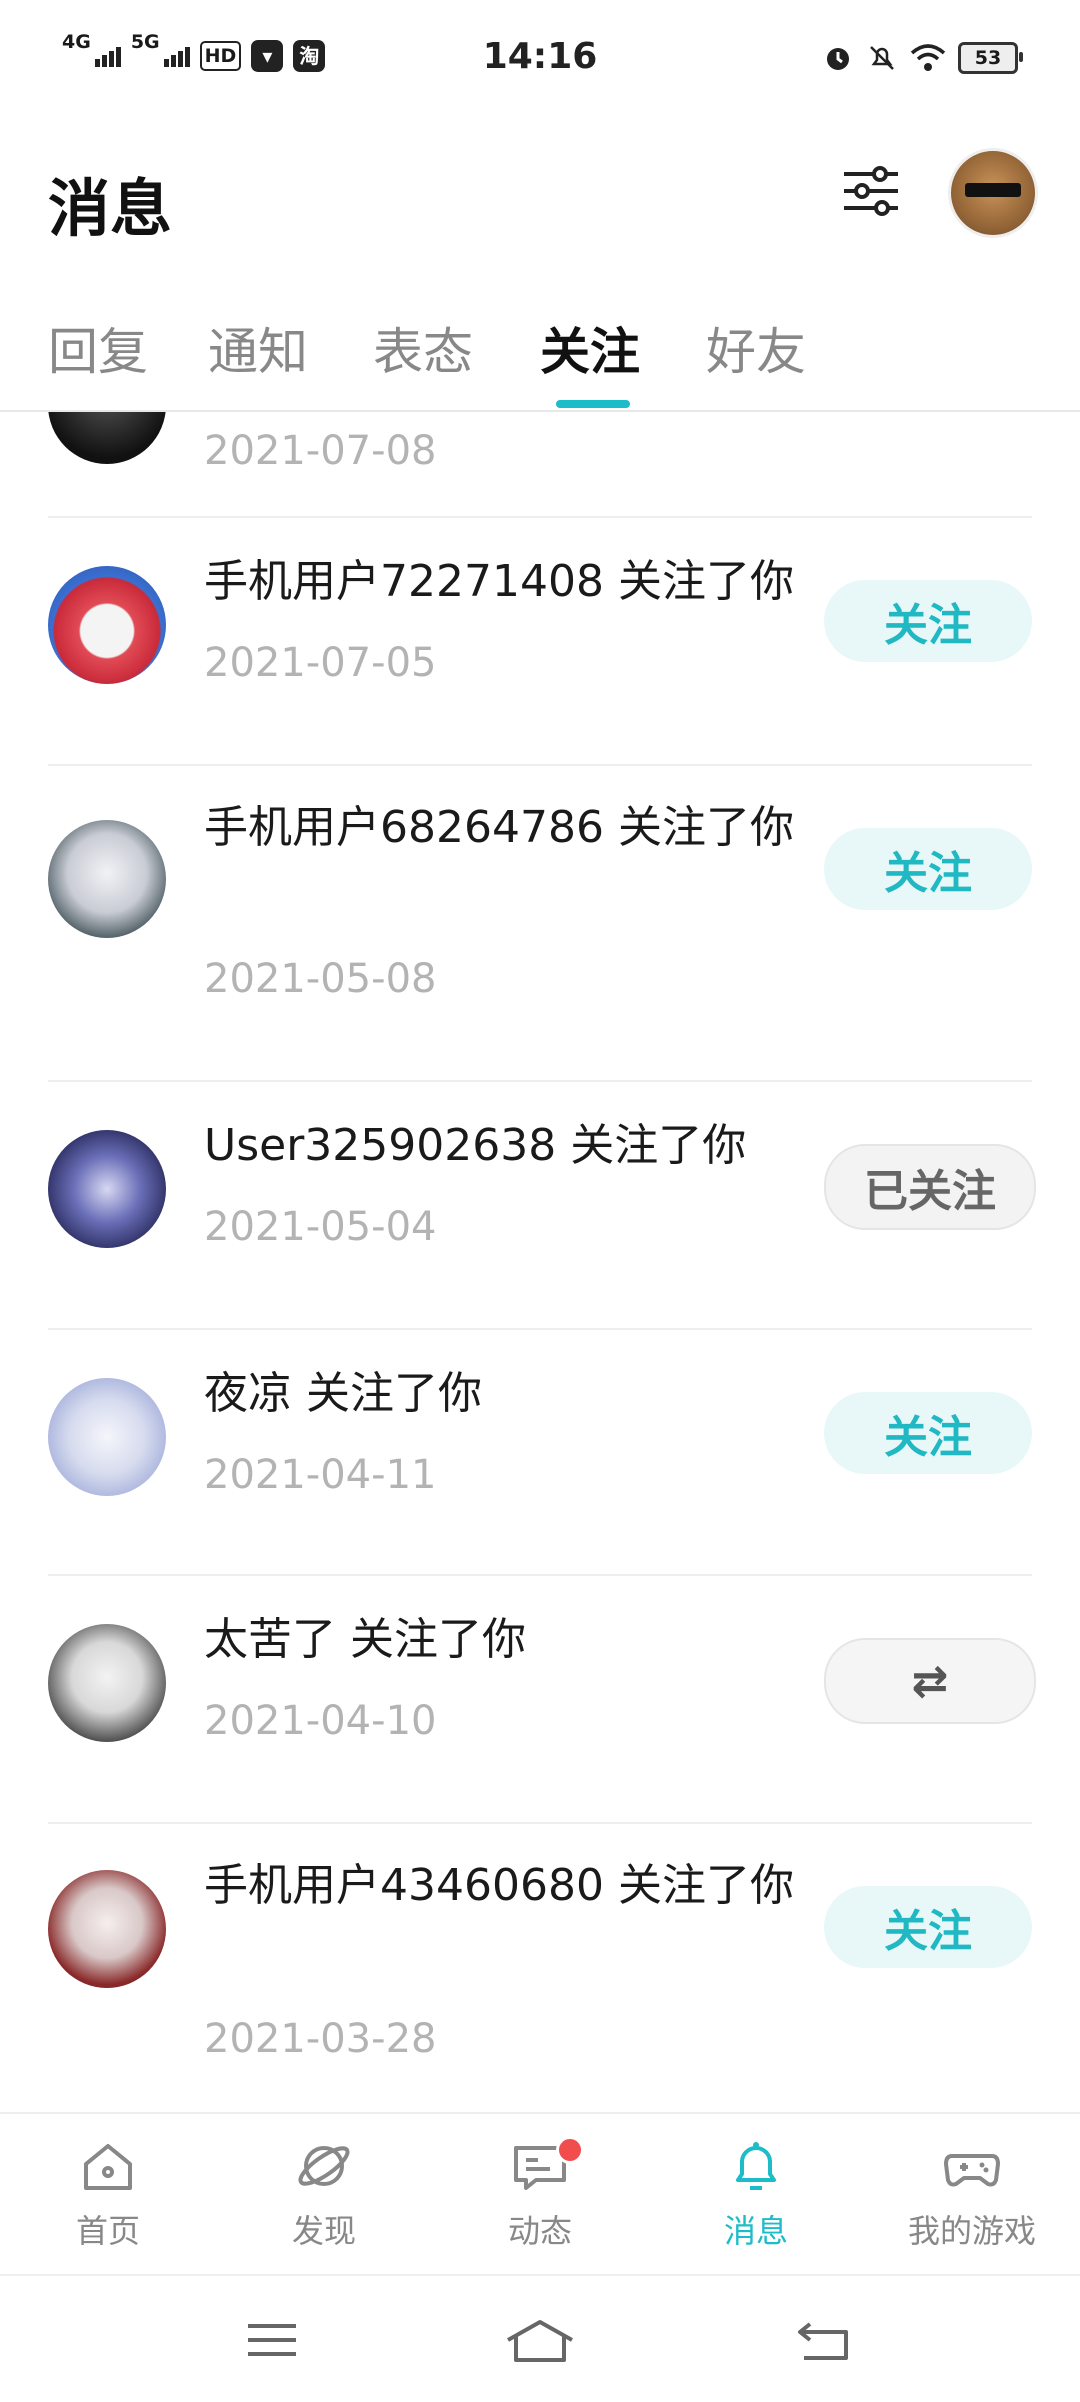 This screenshot has width=1080, height=2402. What do you see at coordinates (540, 195) in the screenshot?
I see `header: 消息` at bounding box center [540, 195].